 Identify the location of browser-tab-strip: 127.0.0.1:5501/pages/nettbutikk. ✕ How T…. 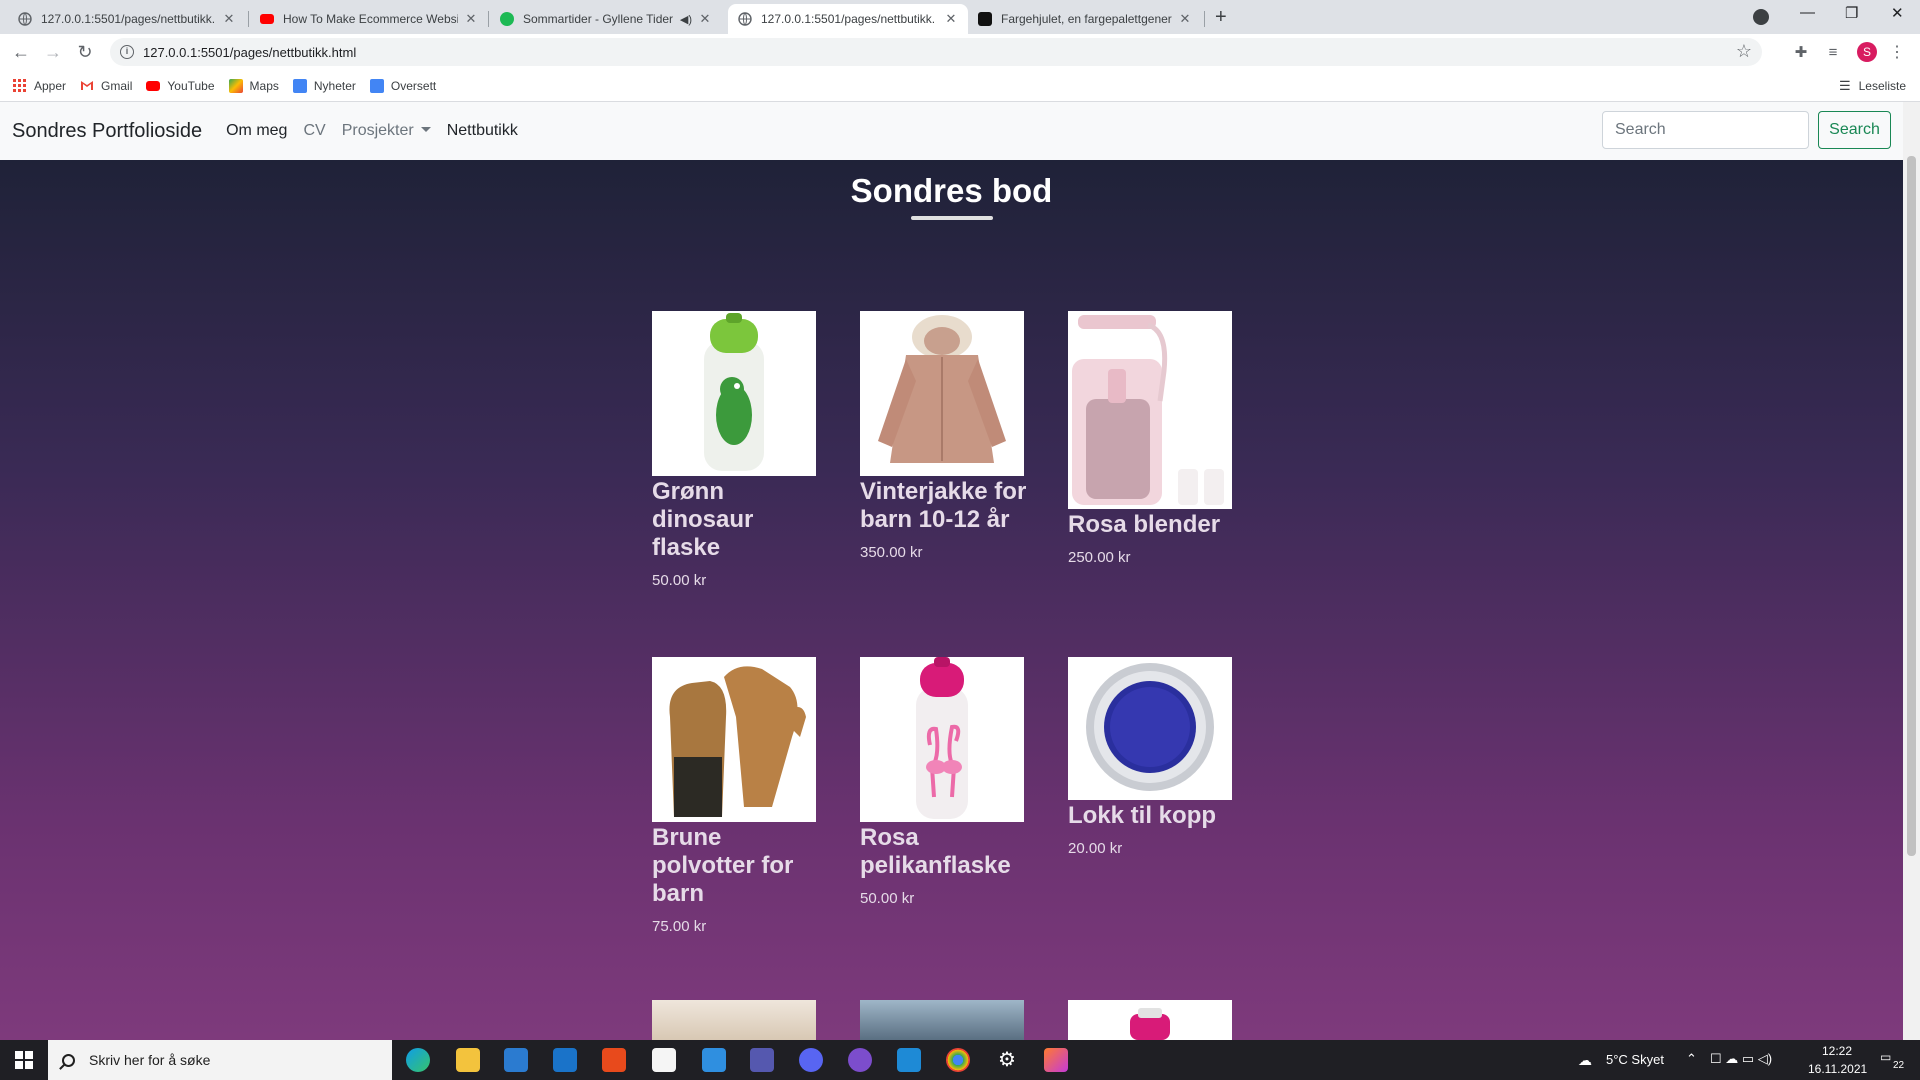
(960, 17).